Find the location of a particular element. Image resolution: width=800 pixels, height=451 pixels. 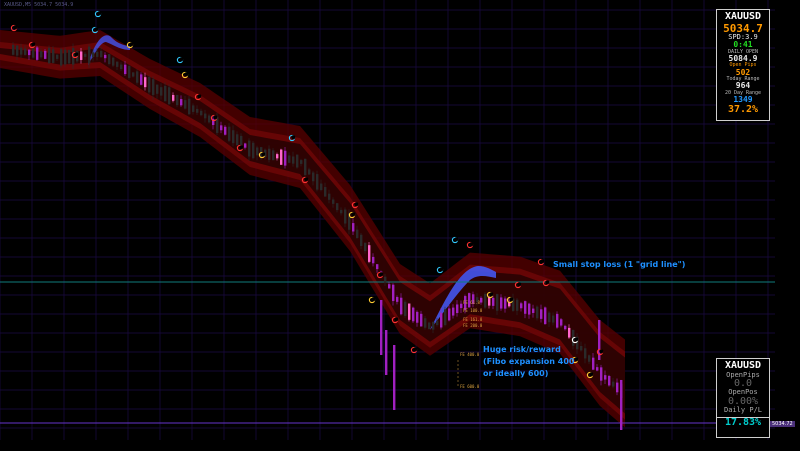

chart-symbol-title: XAUUSD,M5 5034.7 5034.9 is located at coordinates (39, 5).